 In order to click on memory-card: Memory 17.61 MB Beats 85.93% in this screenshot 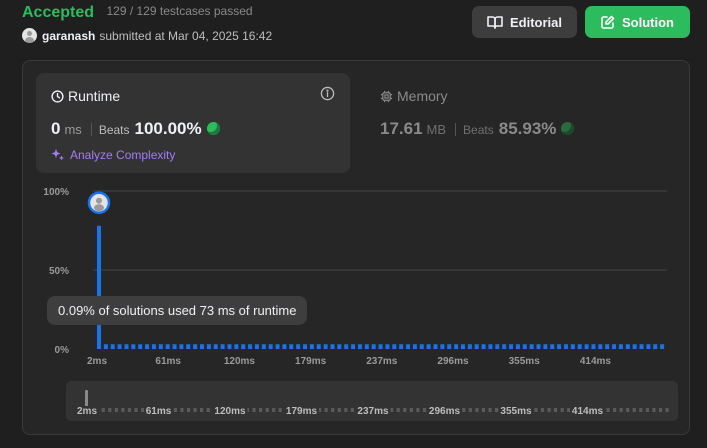, I will do `click(515, 123)`.